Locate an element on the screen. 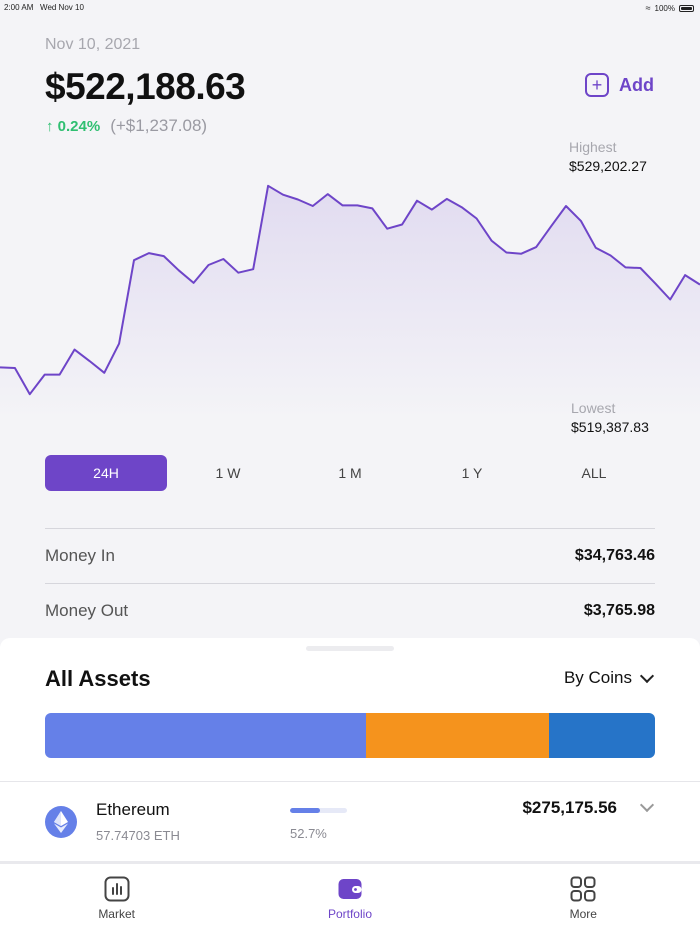 This screenshot has width=700, height=934. status-right: ≈ 100% is located at coordinates (670, 8).